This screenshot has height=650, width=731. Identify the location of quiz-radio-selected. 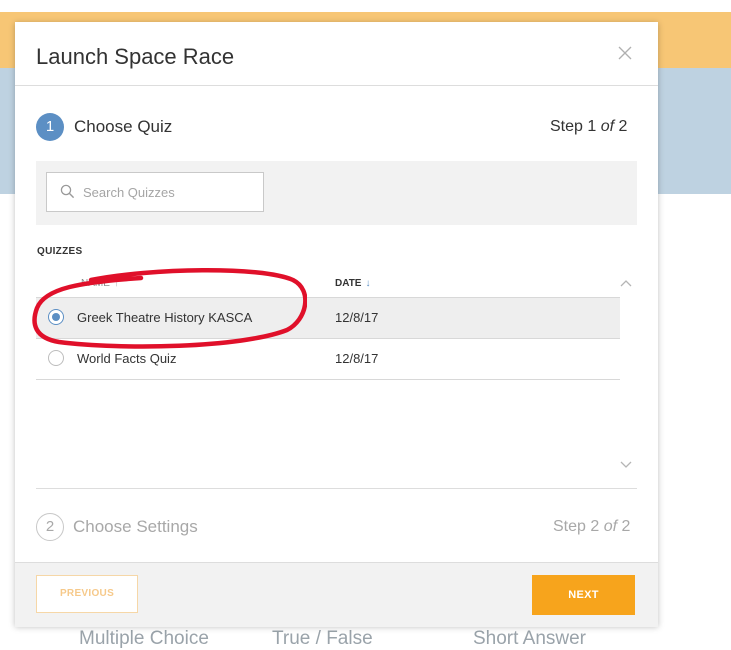
(56, 317).